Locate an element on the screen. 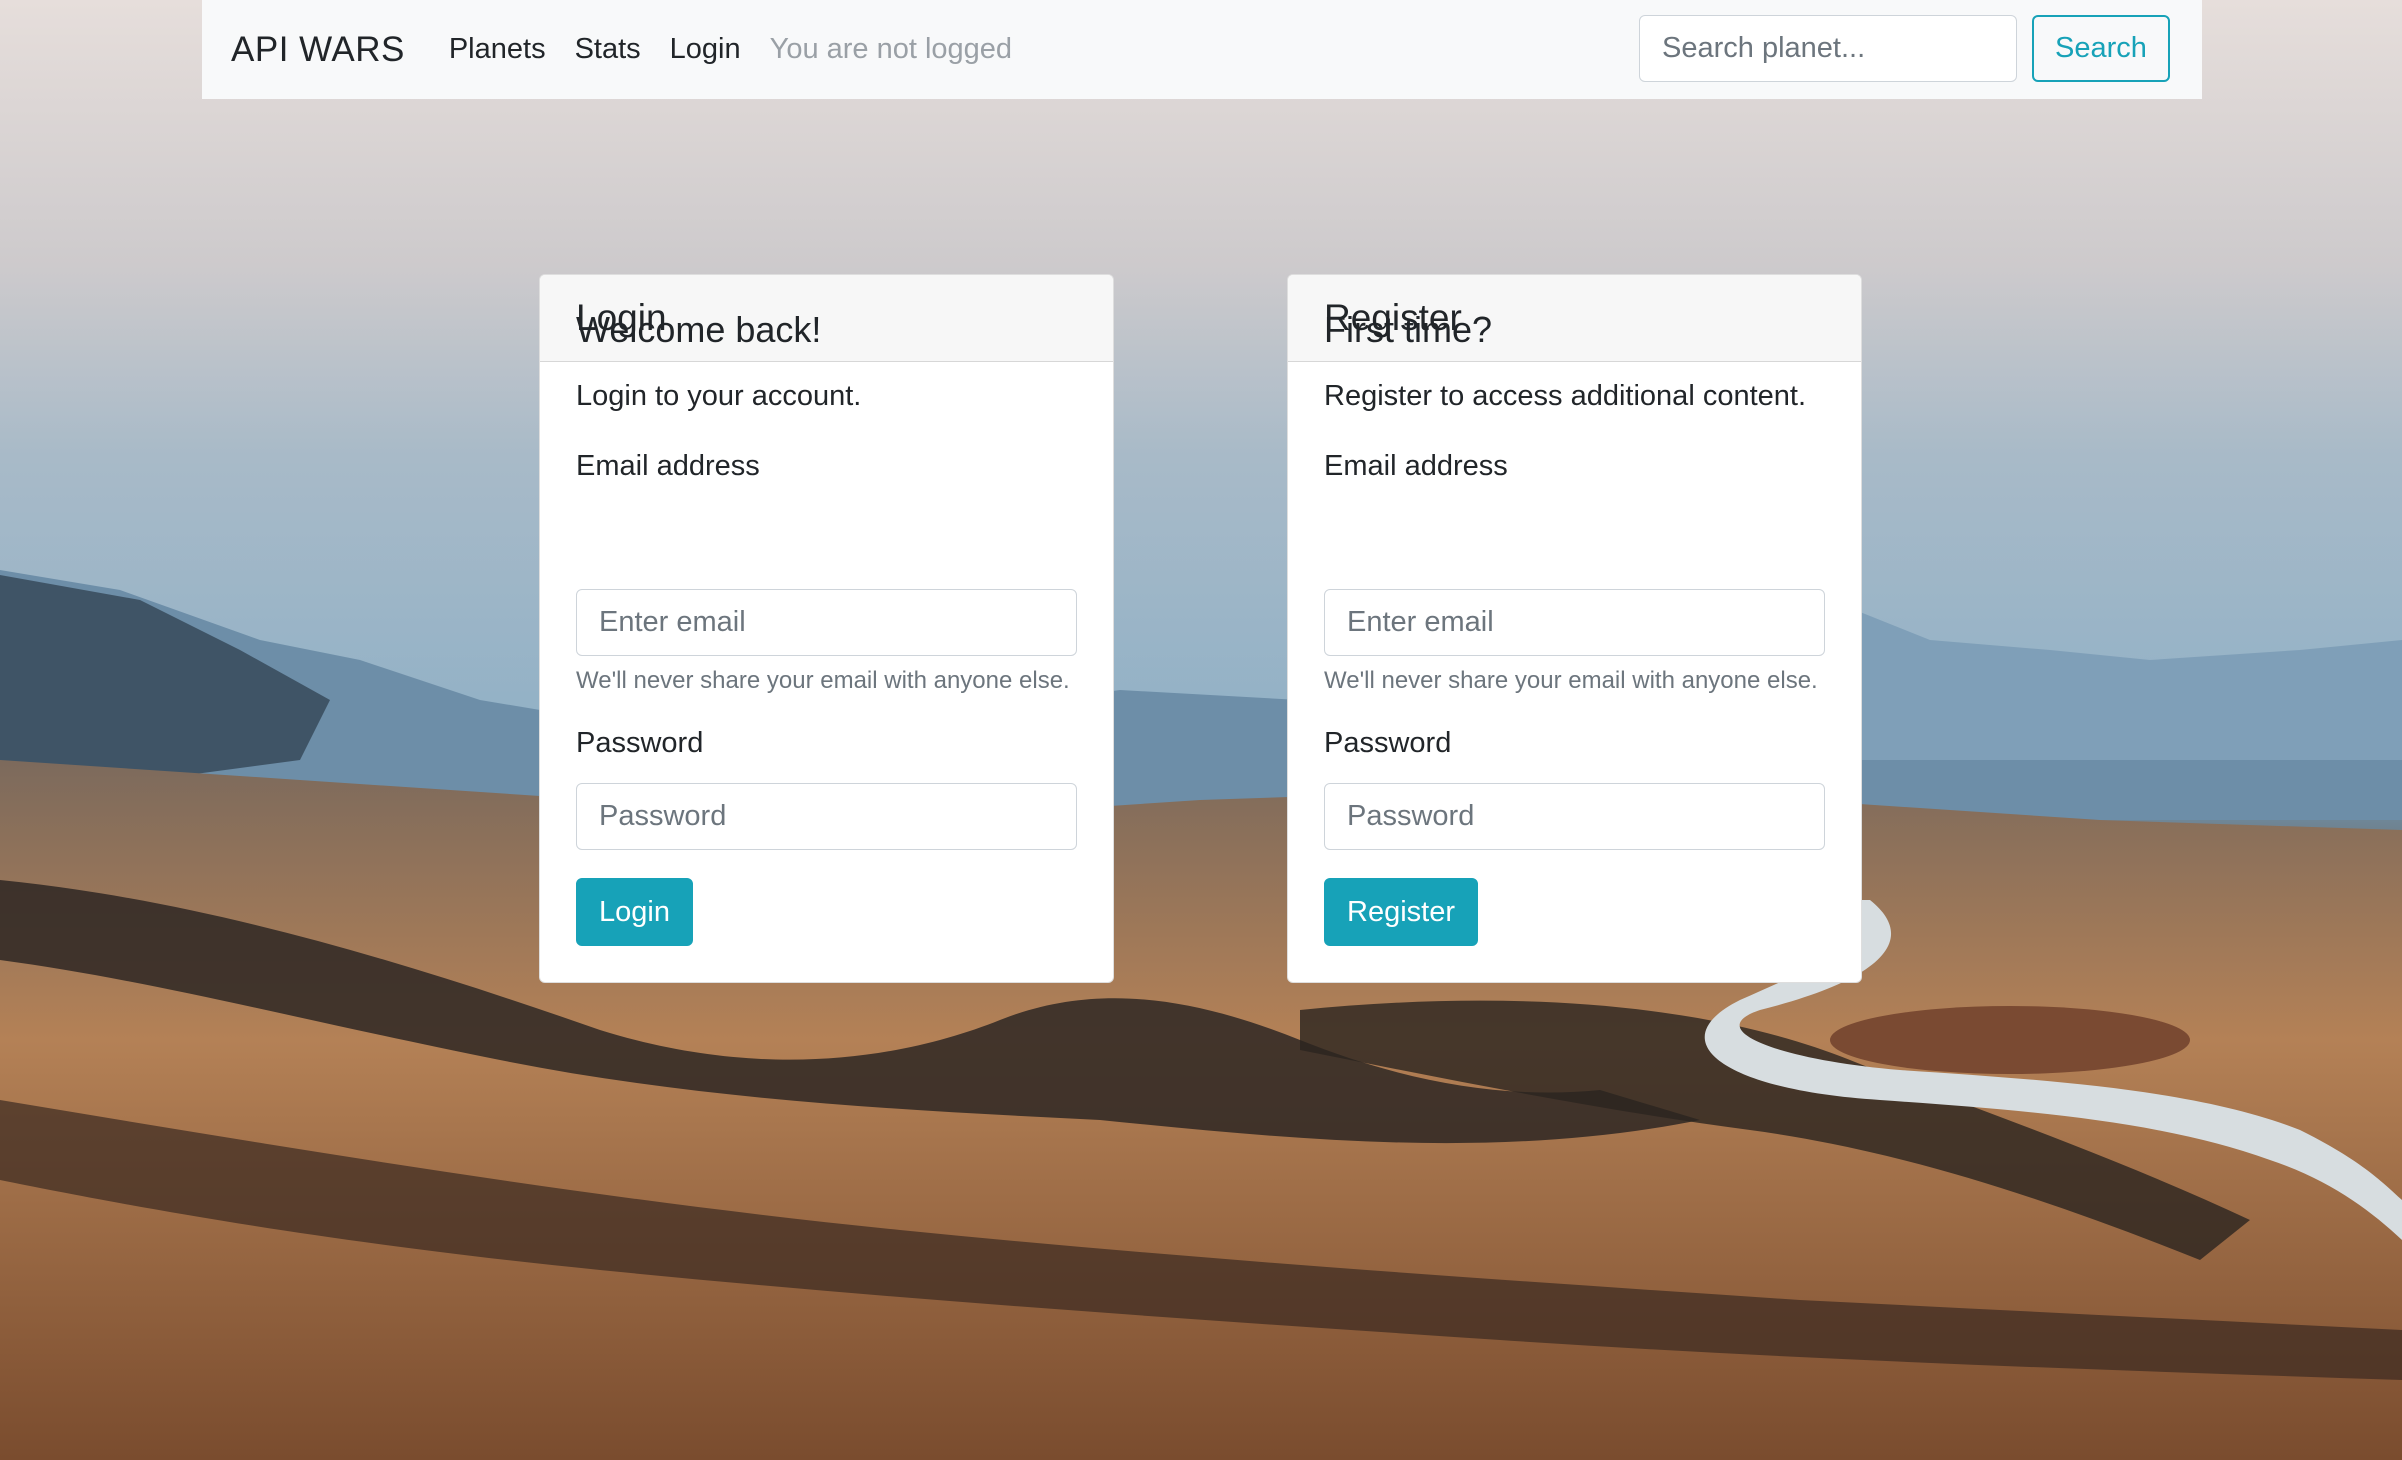 The height and width of the screenshot is (1460, 2402). register-email-label: Email address is located at coordinates (1416, 466).